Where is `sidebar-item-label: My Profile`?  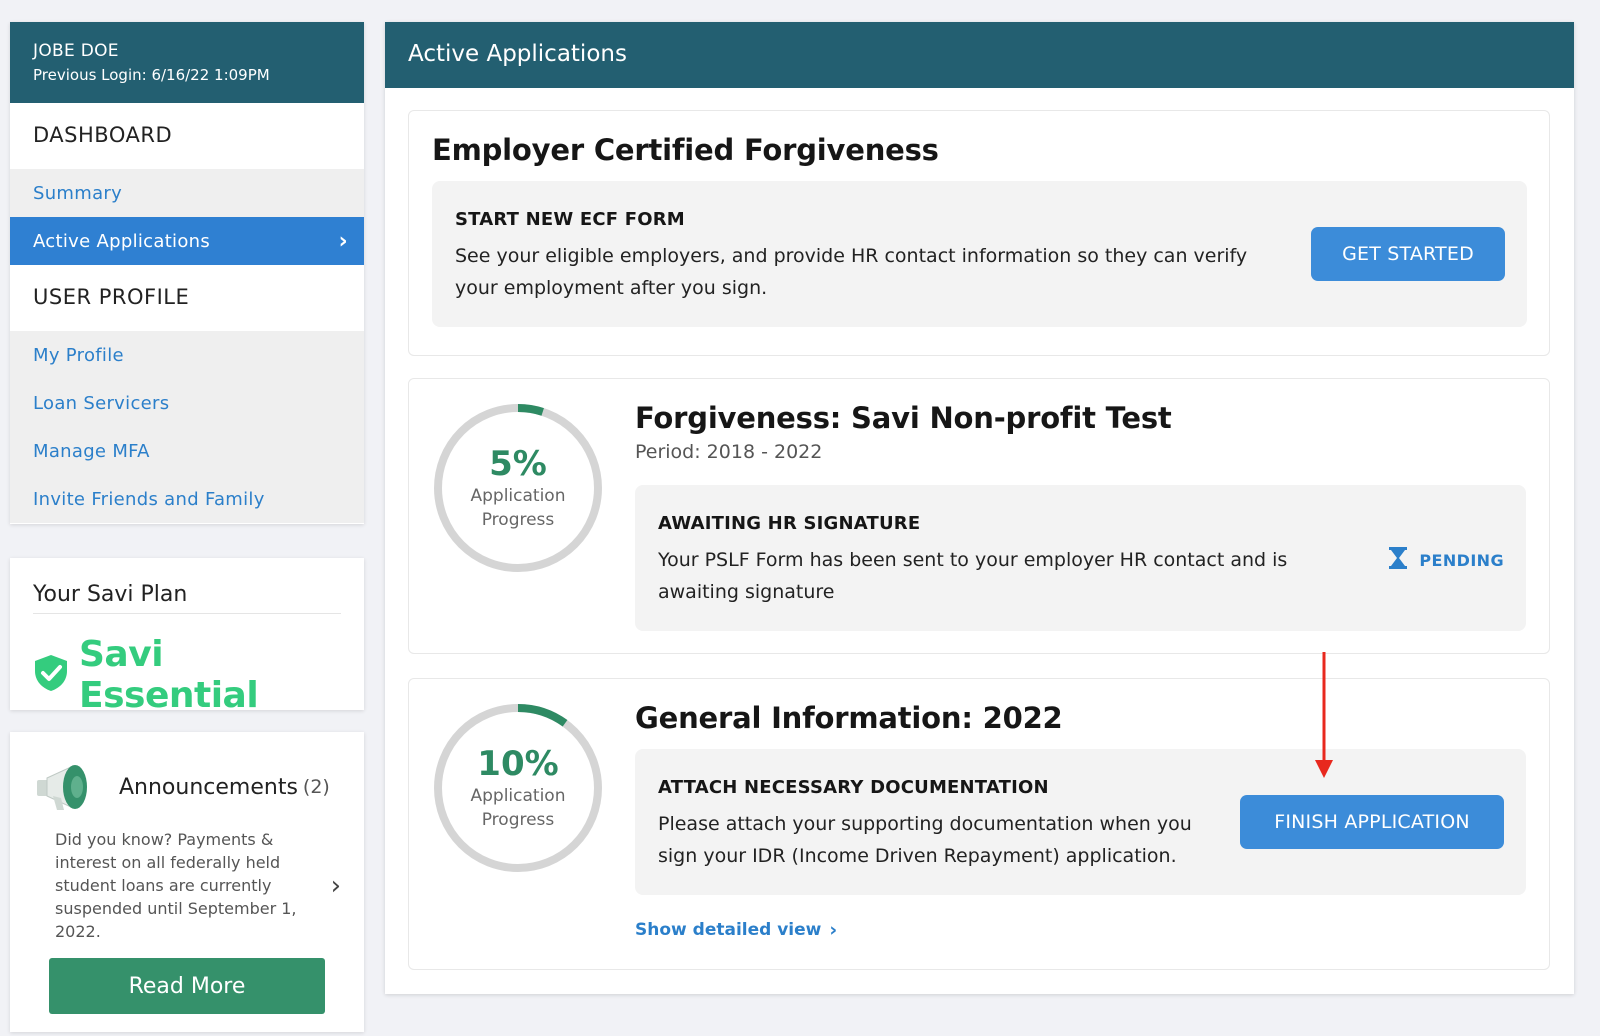 sidebar-item-label: My Profile is located at coordinates (78, 355).